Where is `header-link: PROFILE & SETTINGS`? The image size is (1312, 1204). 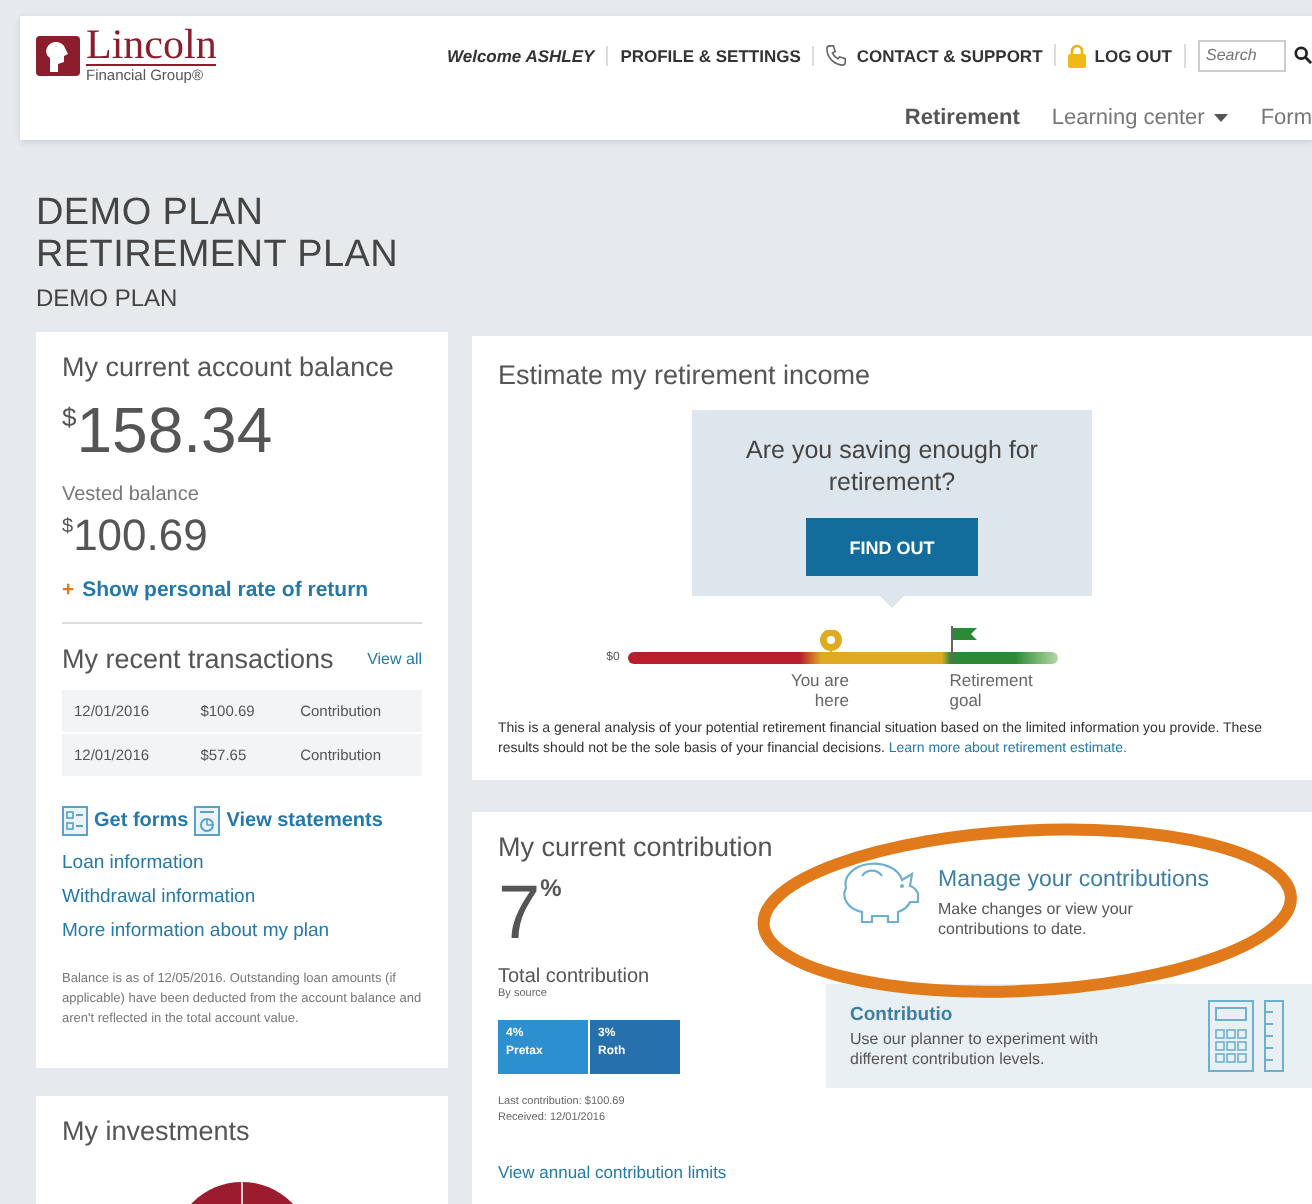
header-link: PROFILE & SETTINGS is located at coordinates (710, 55).